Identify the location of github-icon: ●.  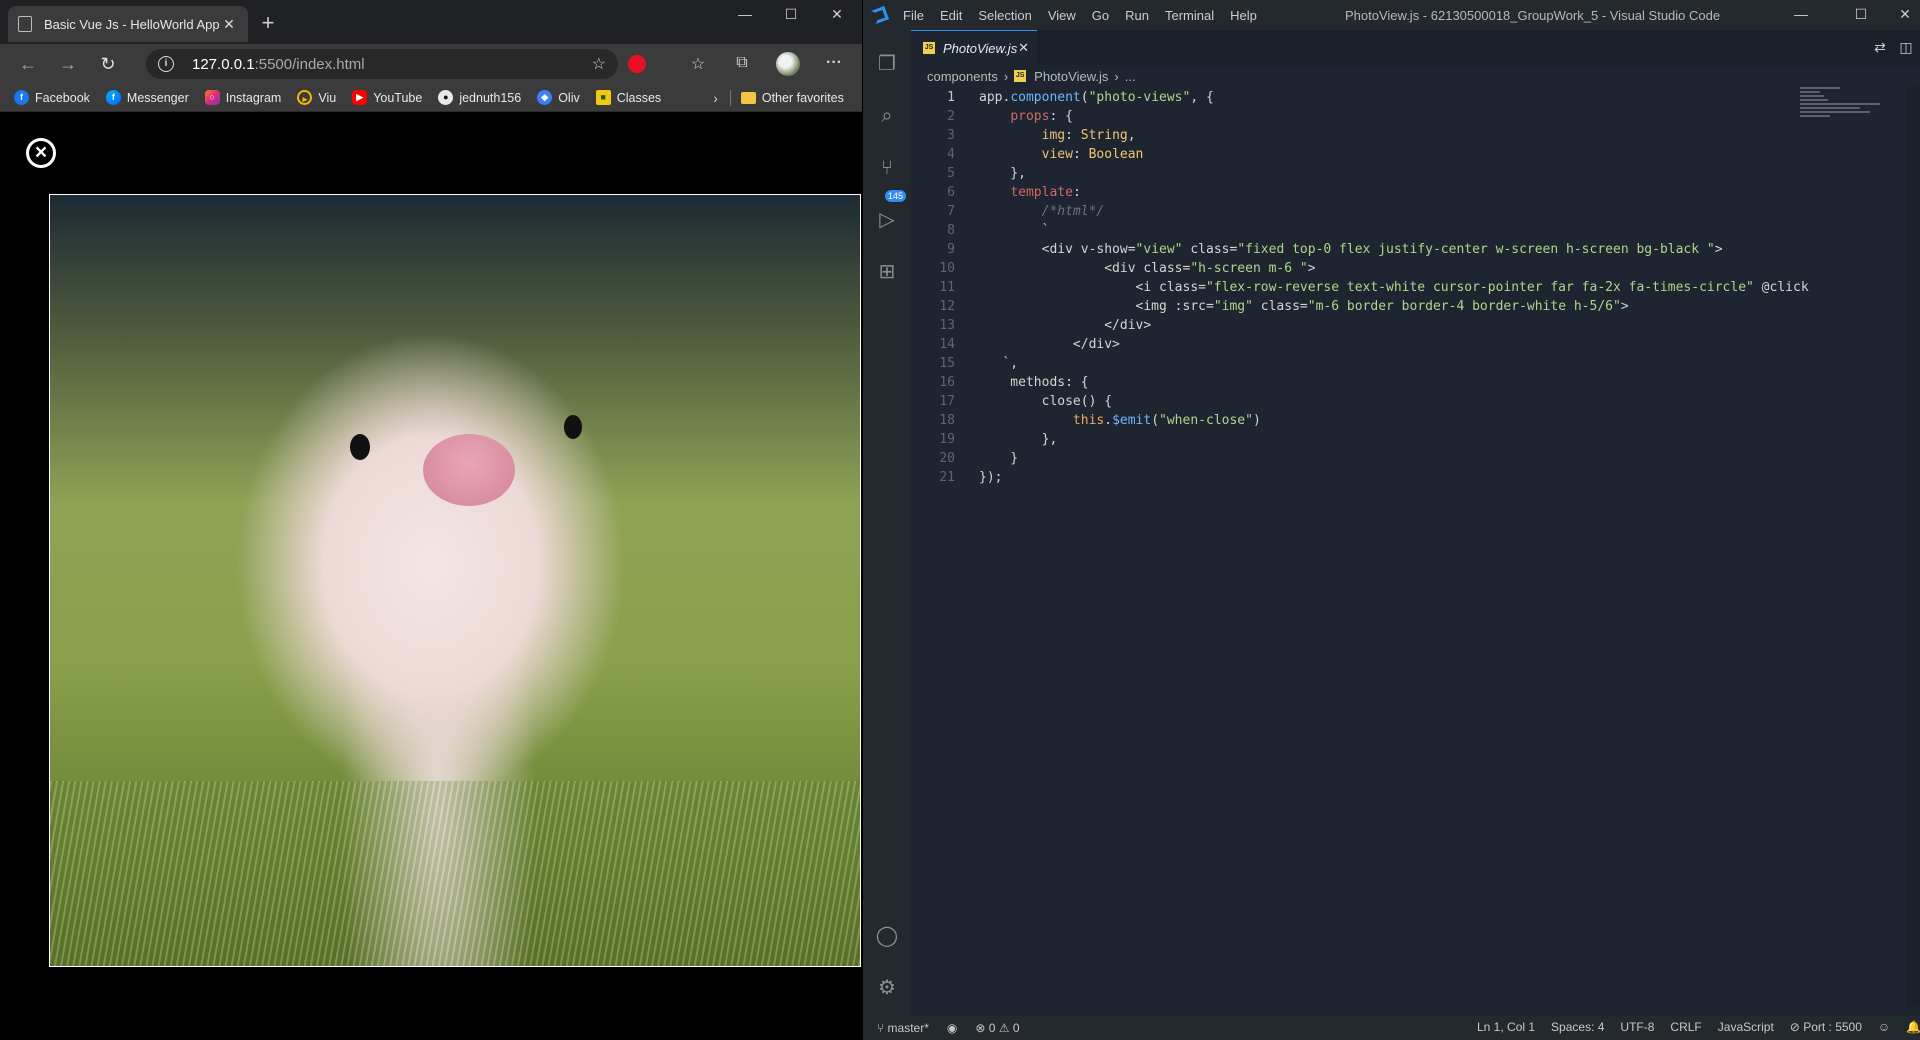
(446, 97).